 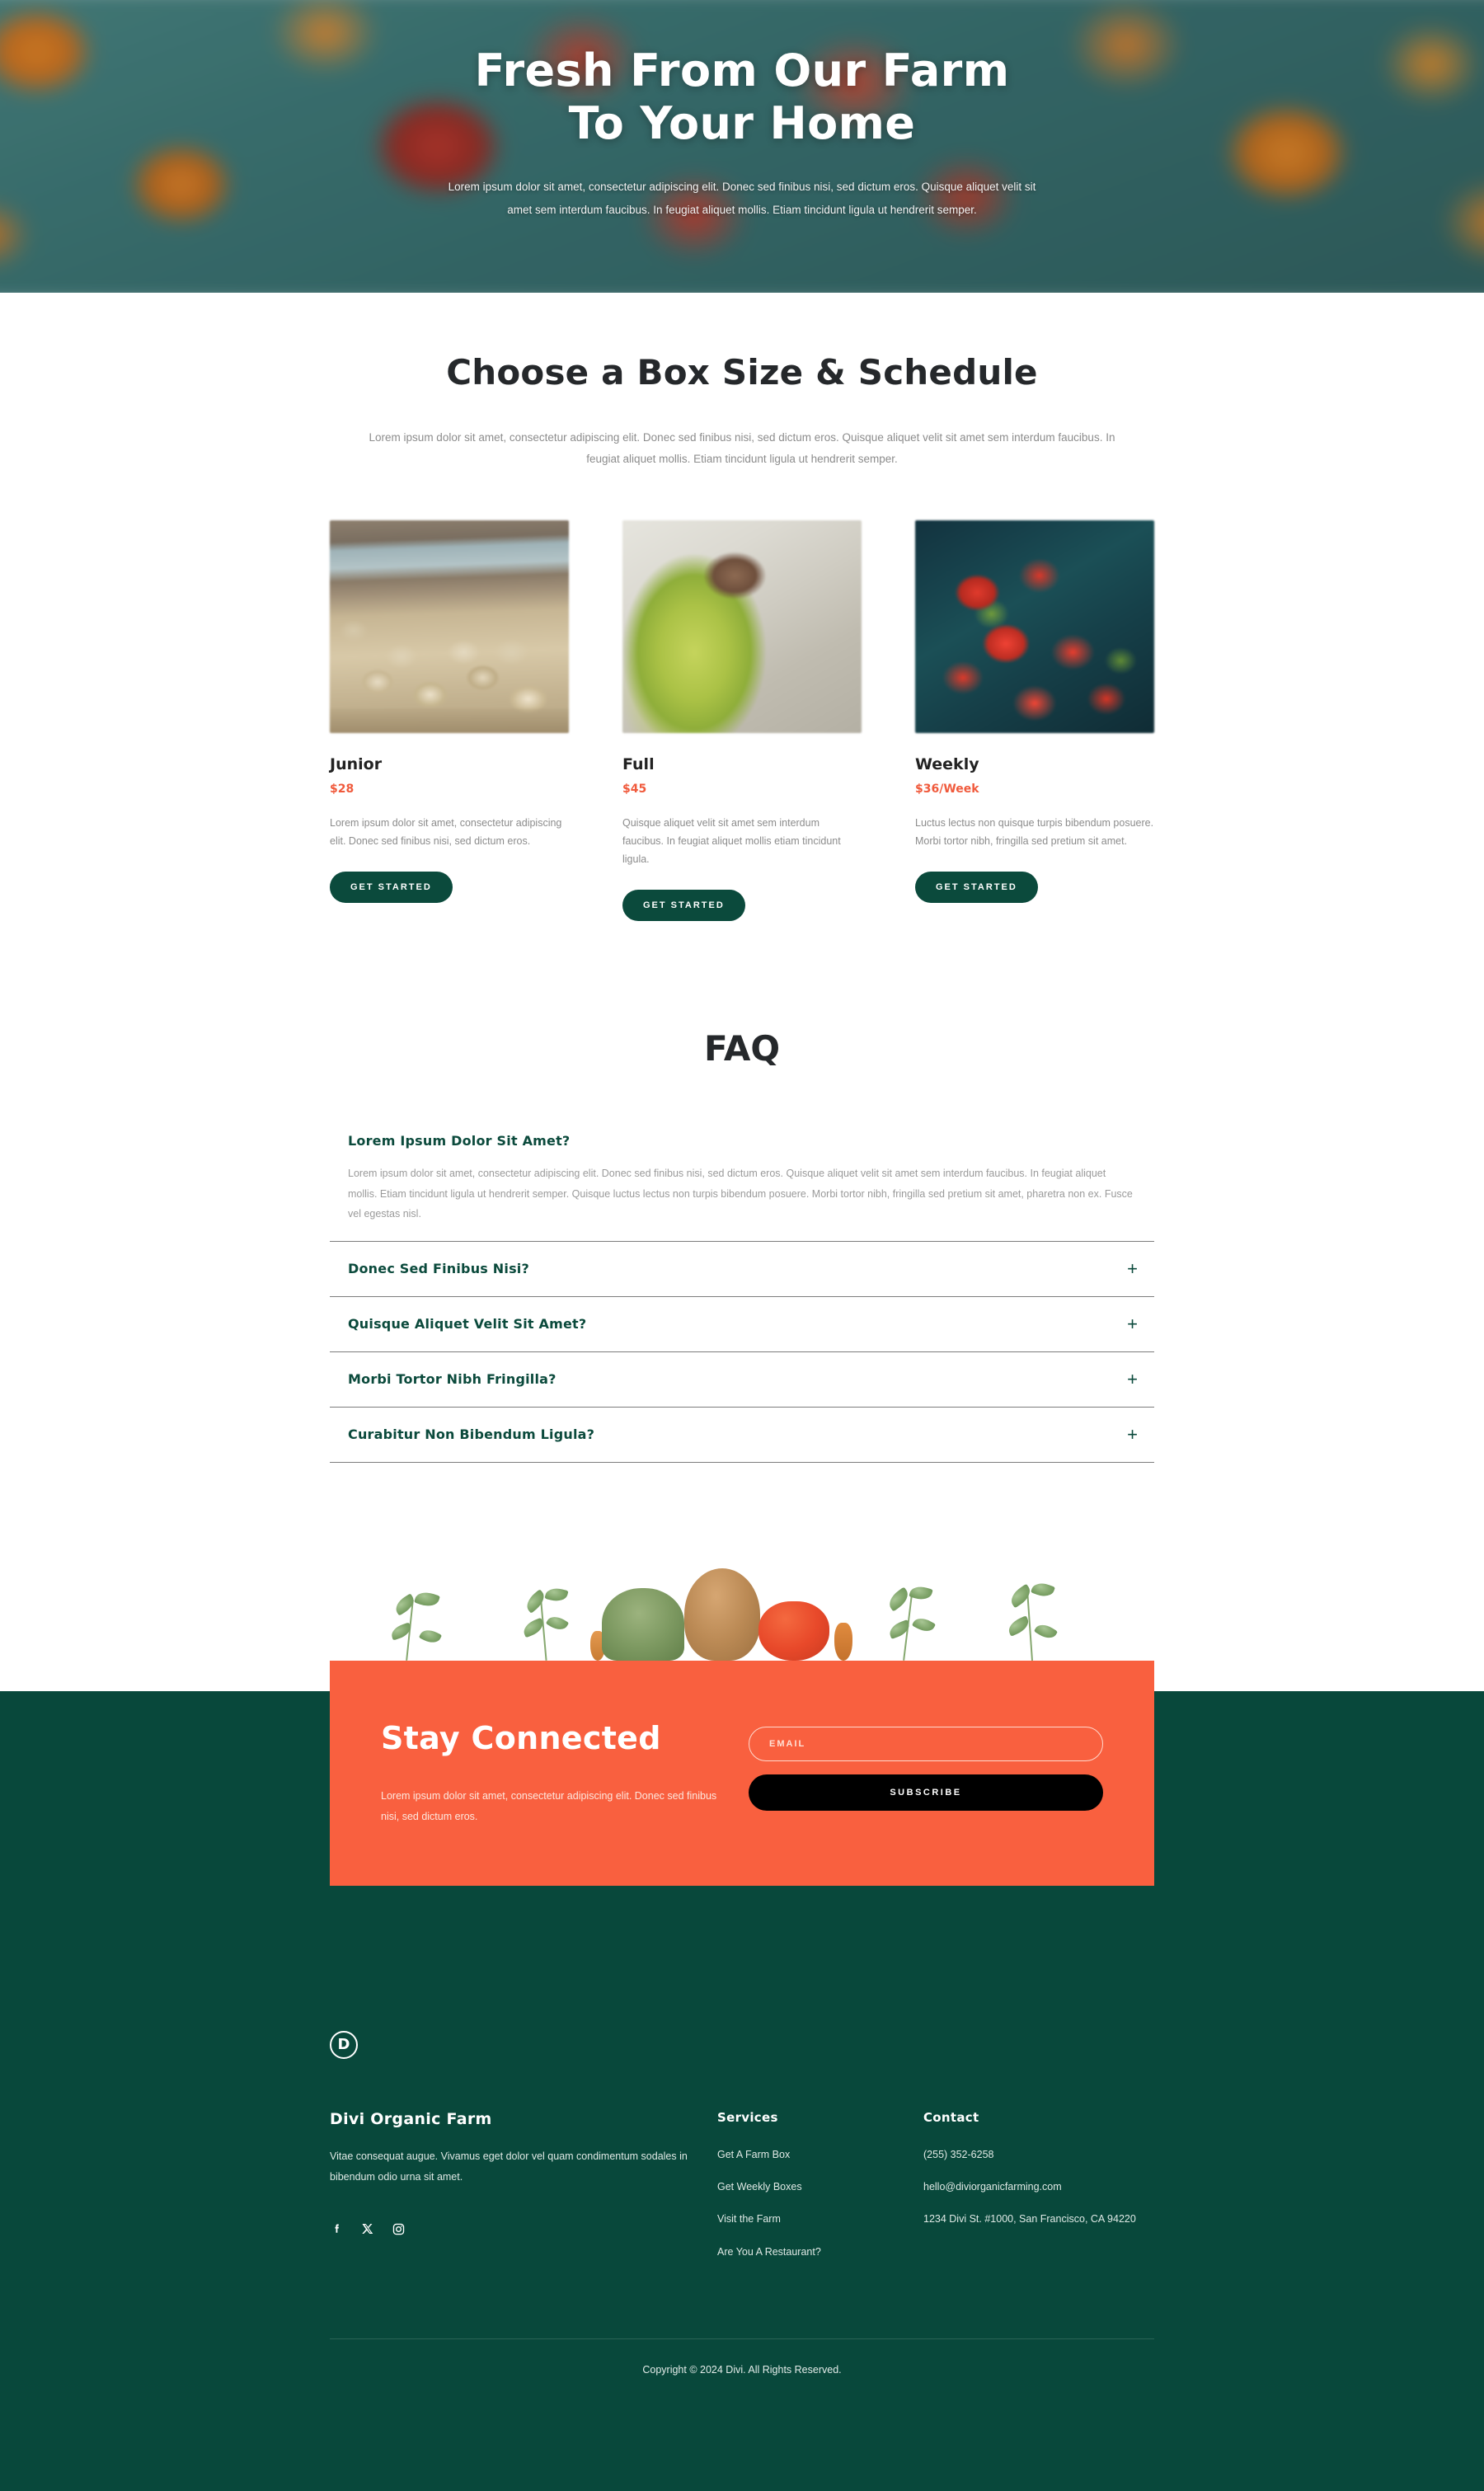 I want to click on vegetable-illustration, so click(x=742, y=1611).